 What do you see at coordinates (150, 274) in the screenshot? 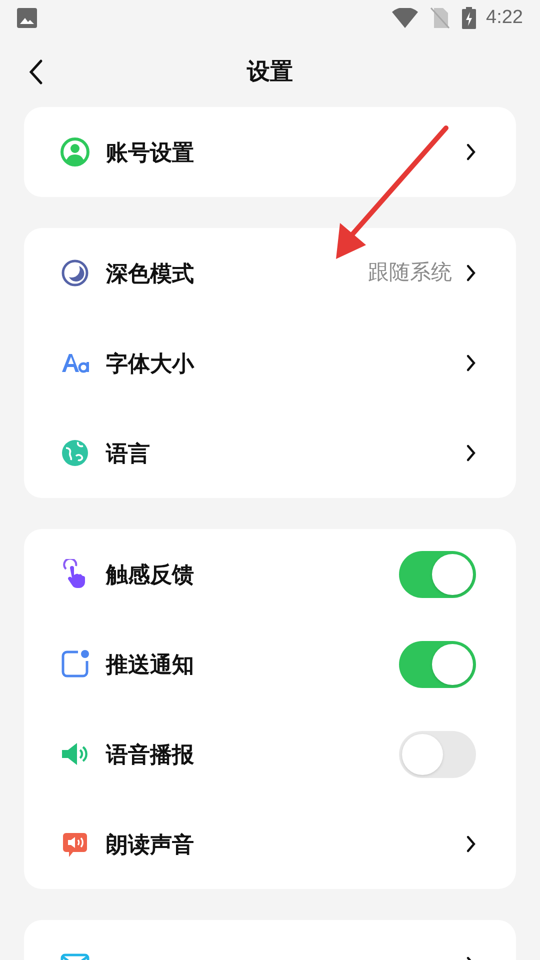
I see `setting-label: 深色模式` at bounding box center [150, 274].